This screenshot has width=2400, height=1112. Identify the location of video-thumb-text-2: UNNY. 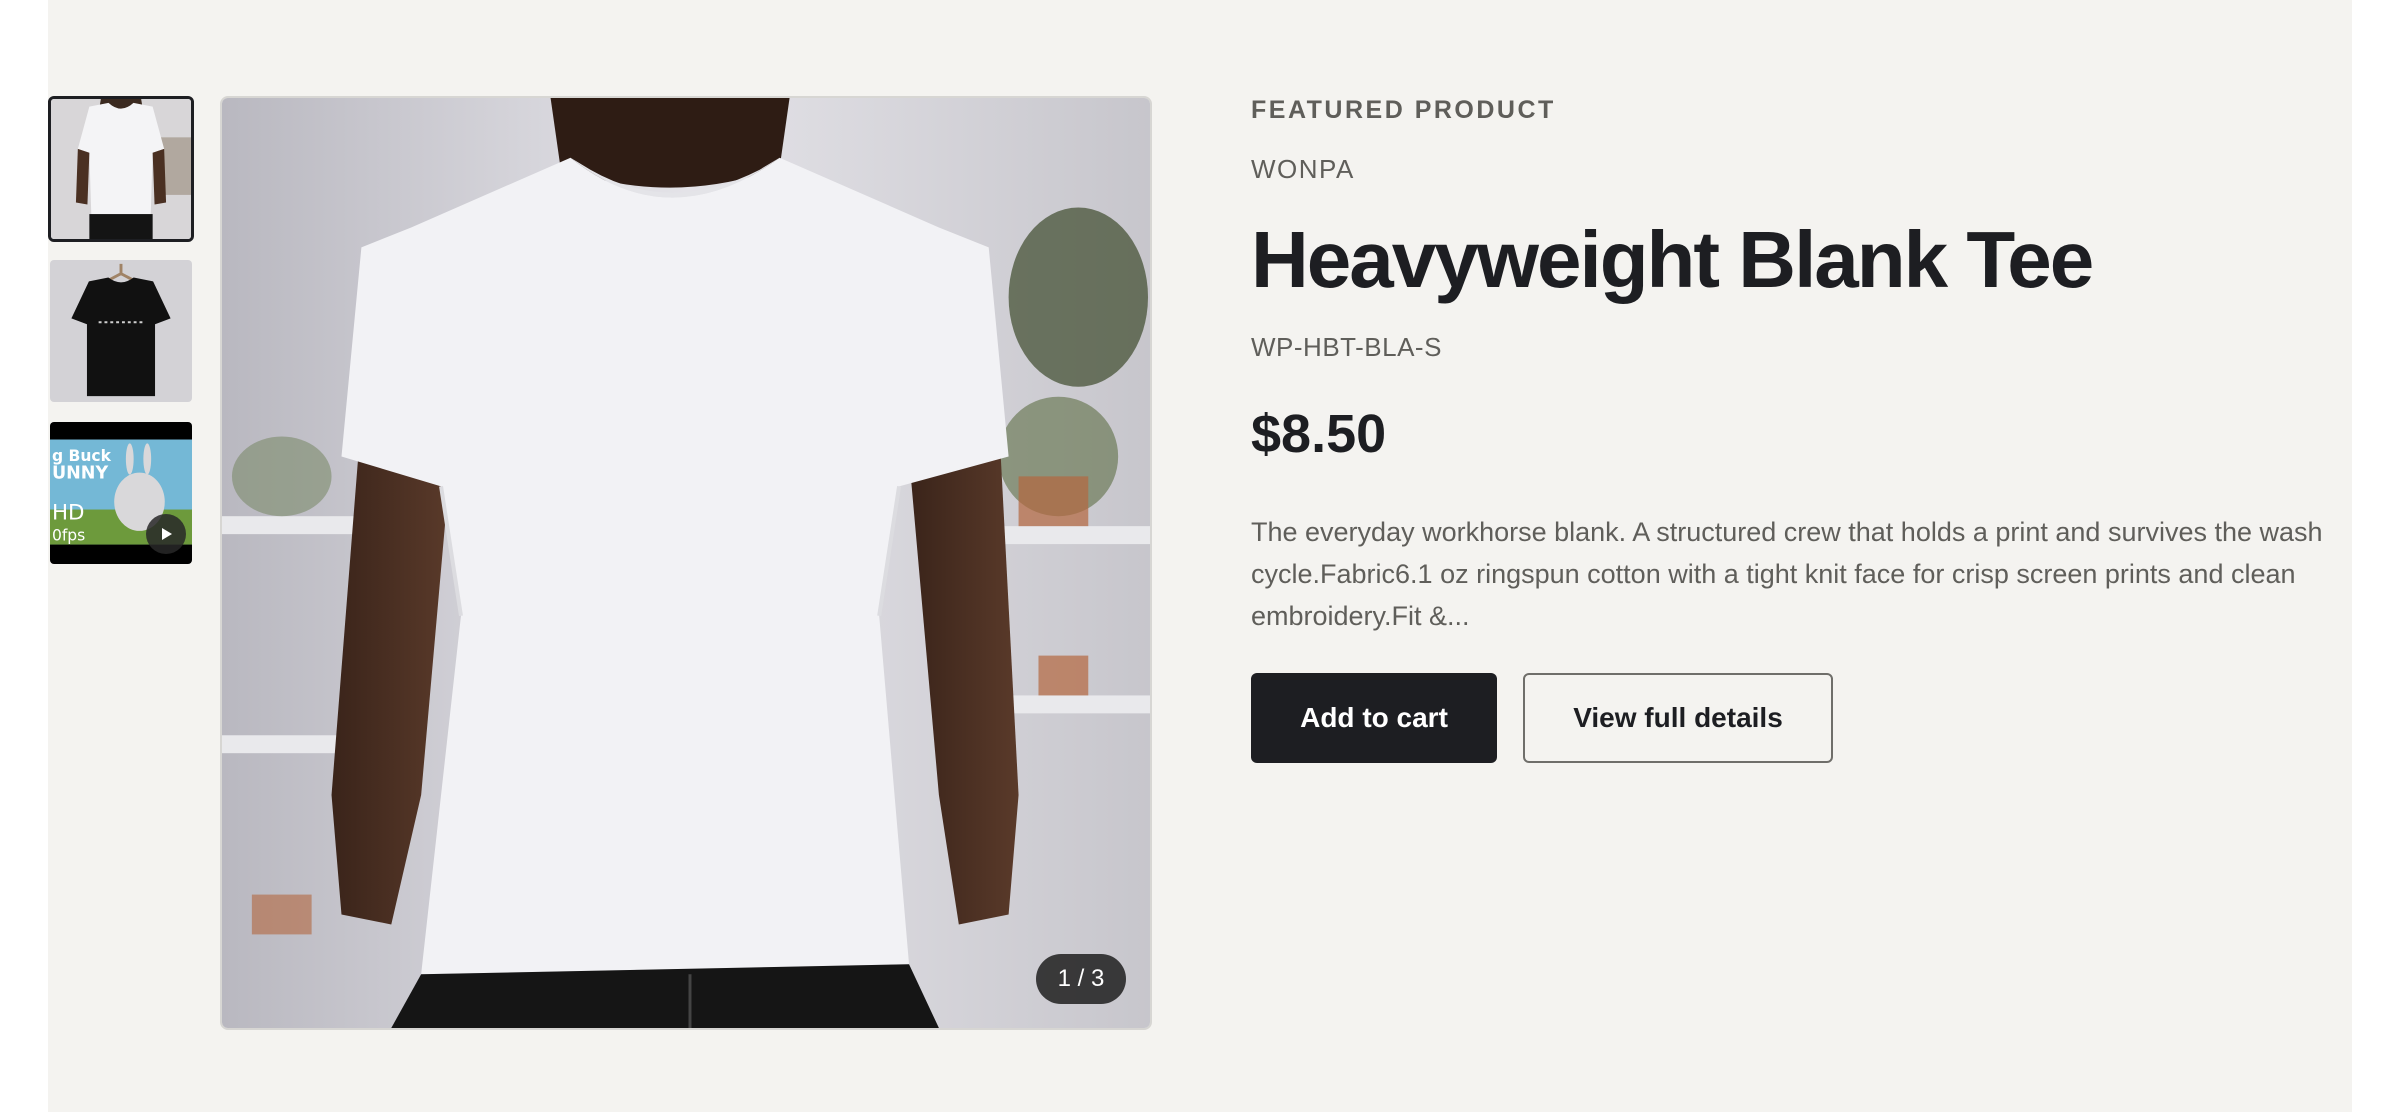
(80, 473).